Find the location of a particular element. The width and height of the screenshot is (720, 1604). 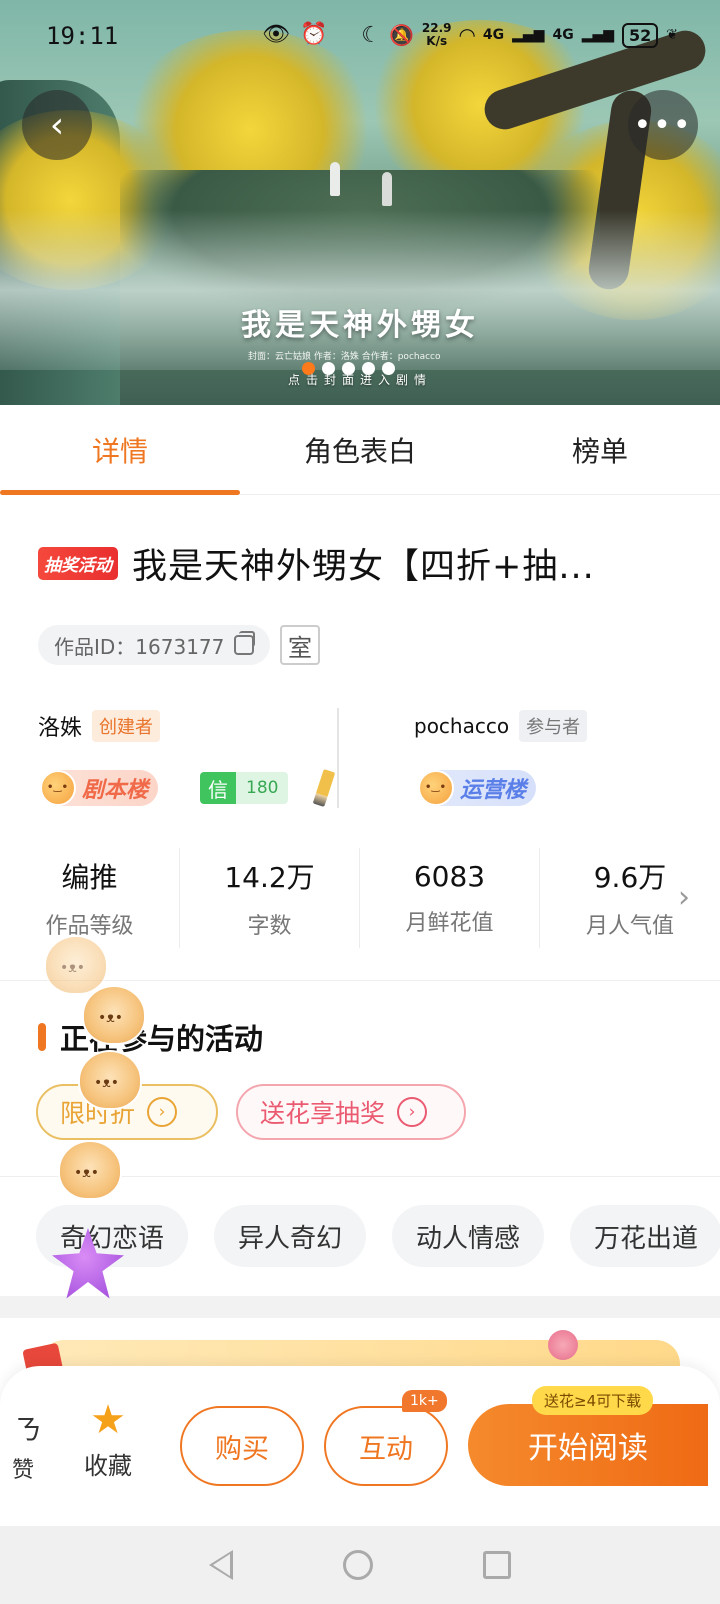

banner-title: 我是天神外甥女 is located at coordinates (360, 325).